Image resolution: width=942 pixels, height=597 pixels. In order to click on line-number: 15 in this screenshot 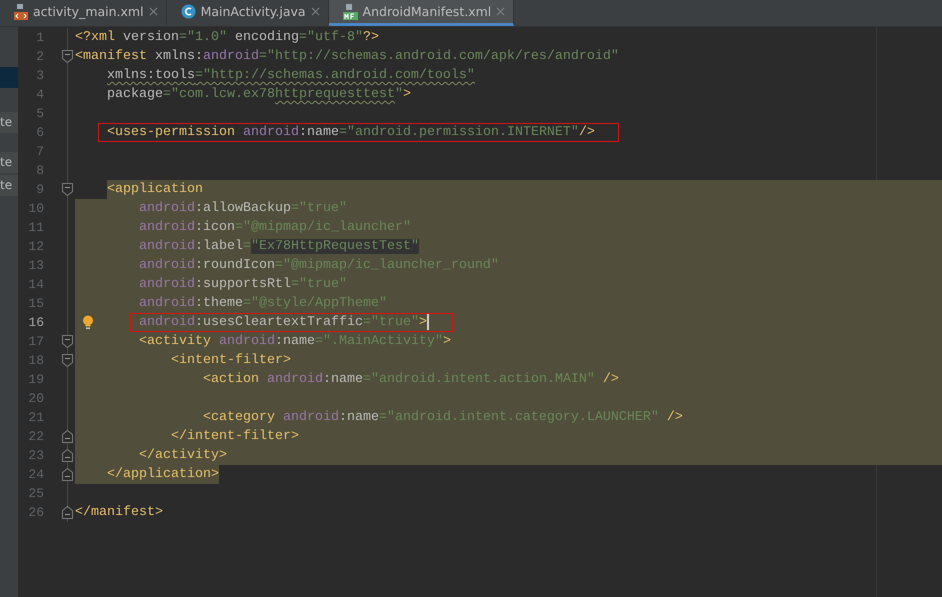, I will do `click(35, 304)`.